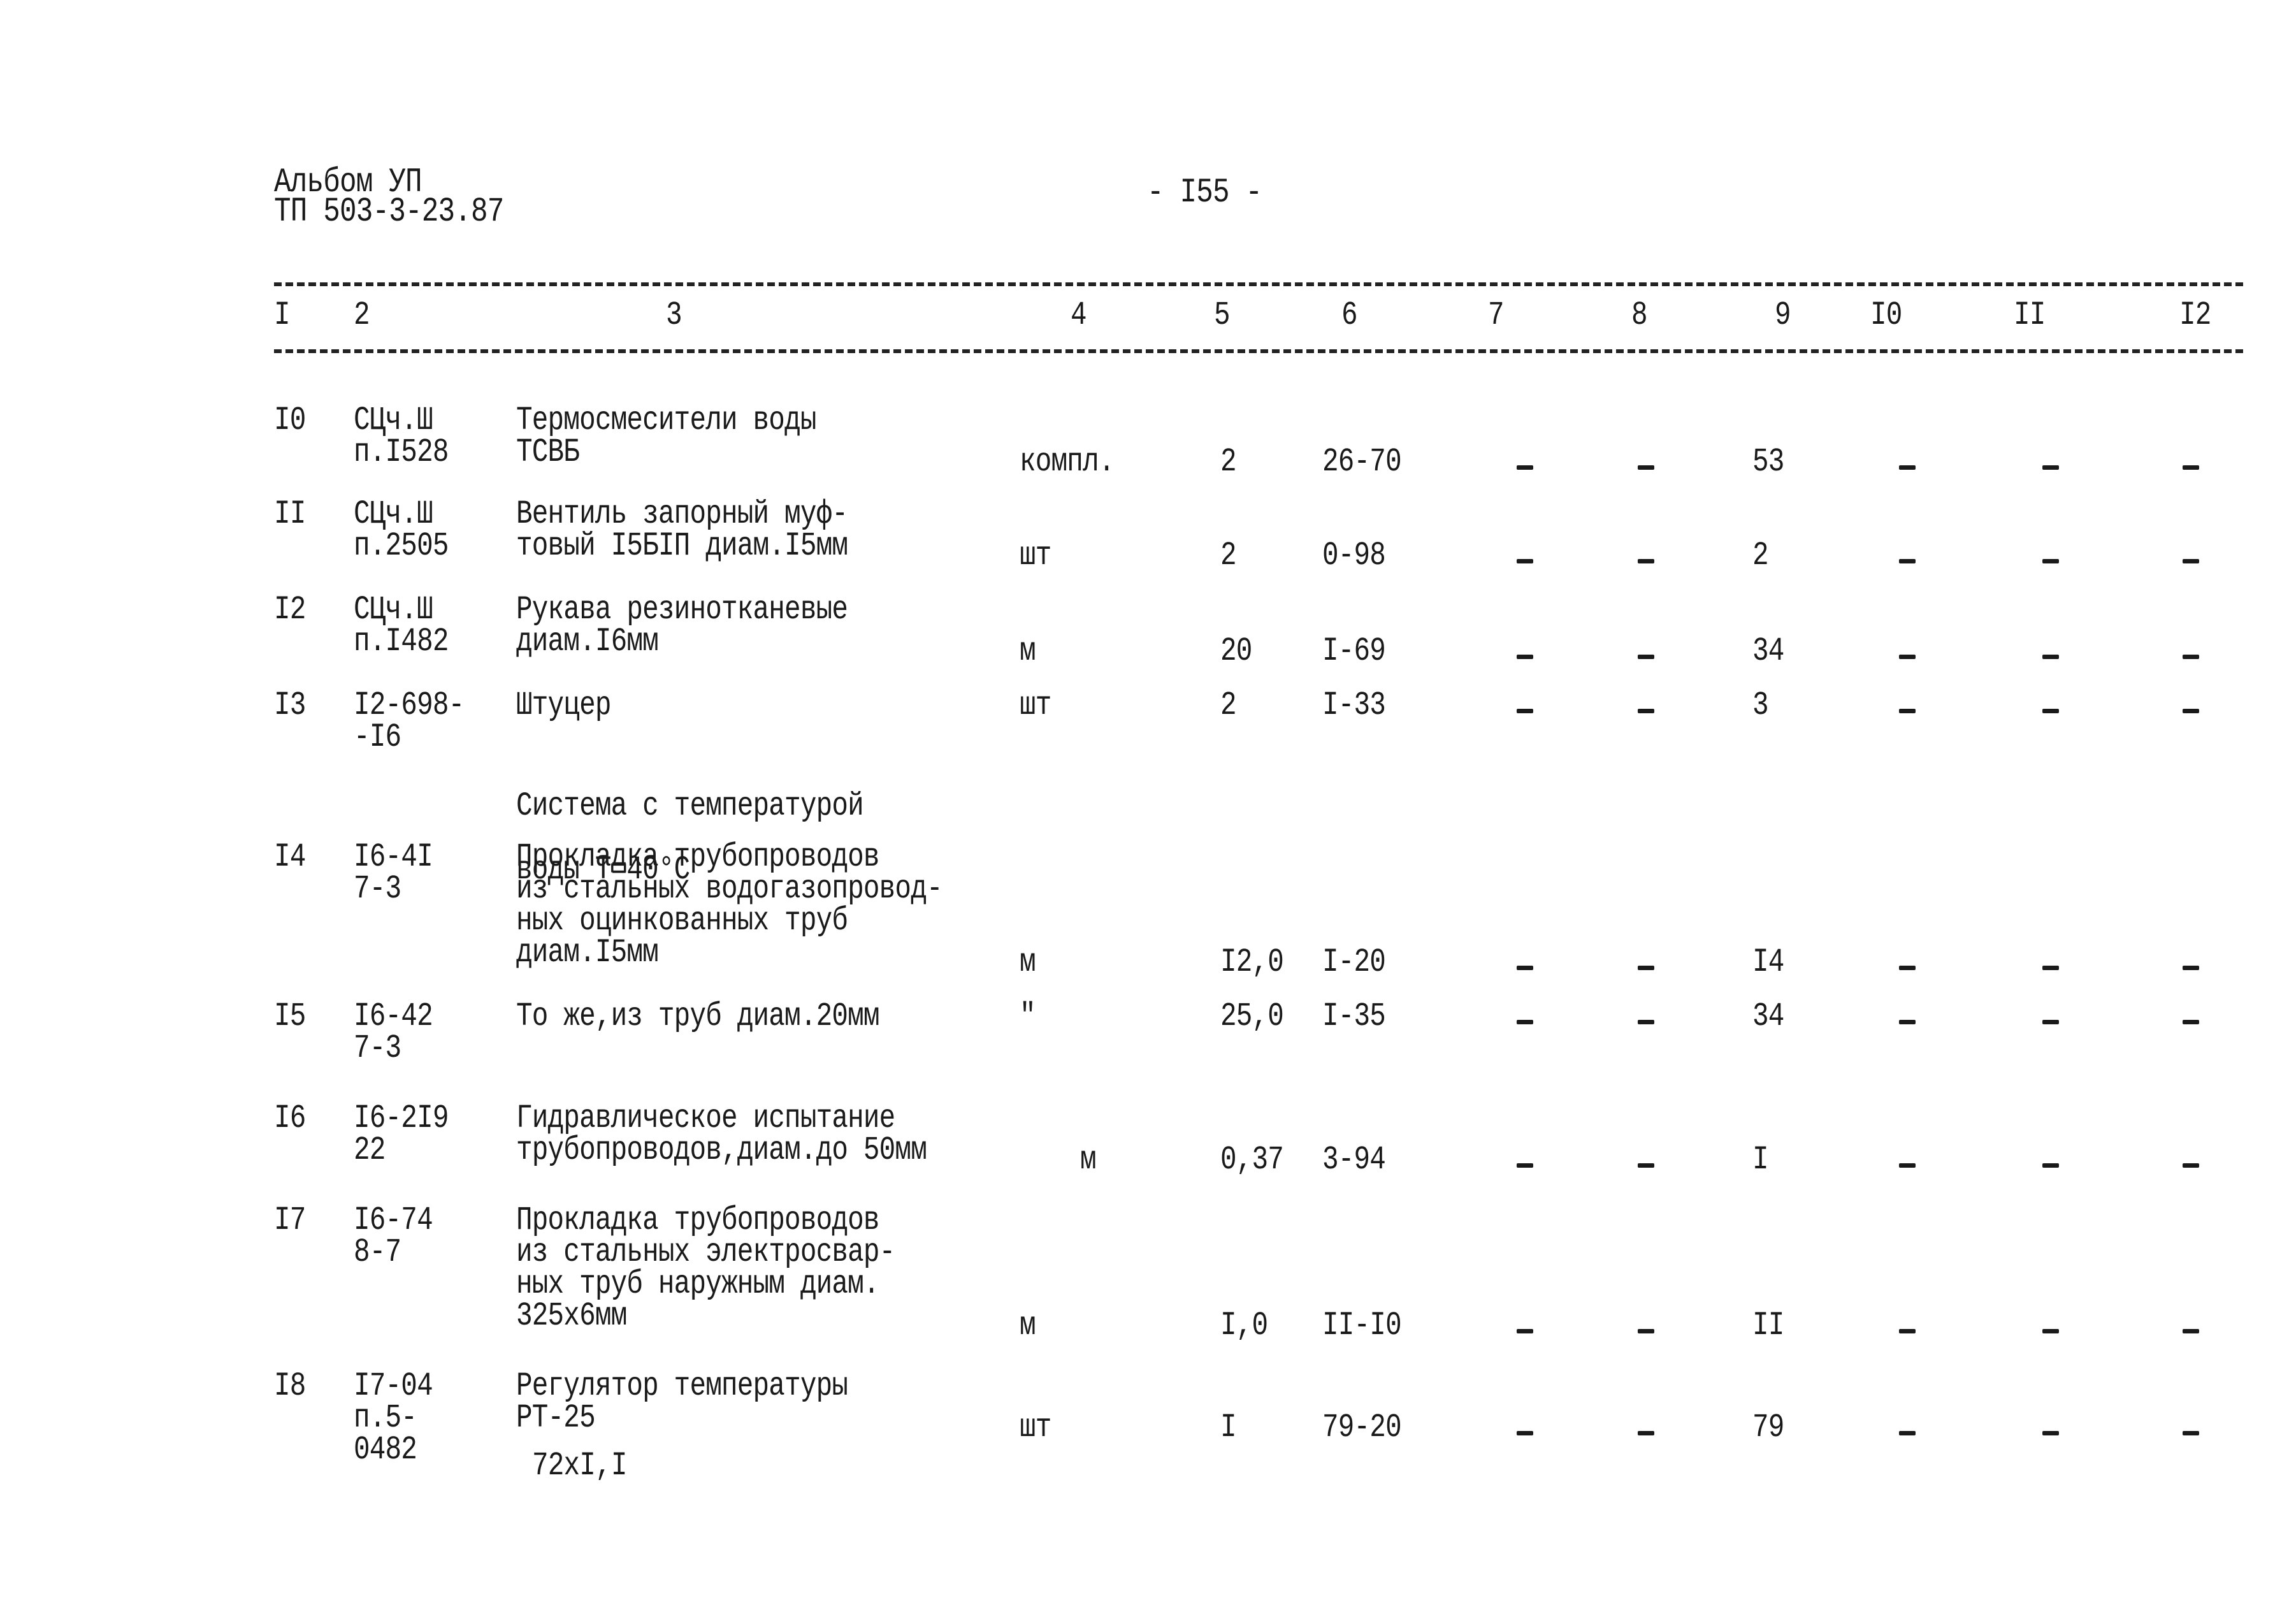 The height and width of the screenshot is (1619, 2296). Describe the element at coordinates (1204, 192) in the screenshot. I see `page-number: - I55 -` at that location.